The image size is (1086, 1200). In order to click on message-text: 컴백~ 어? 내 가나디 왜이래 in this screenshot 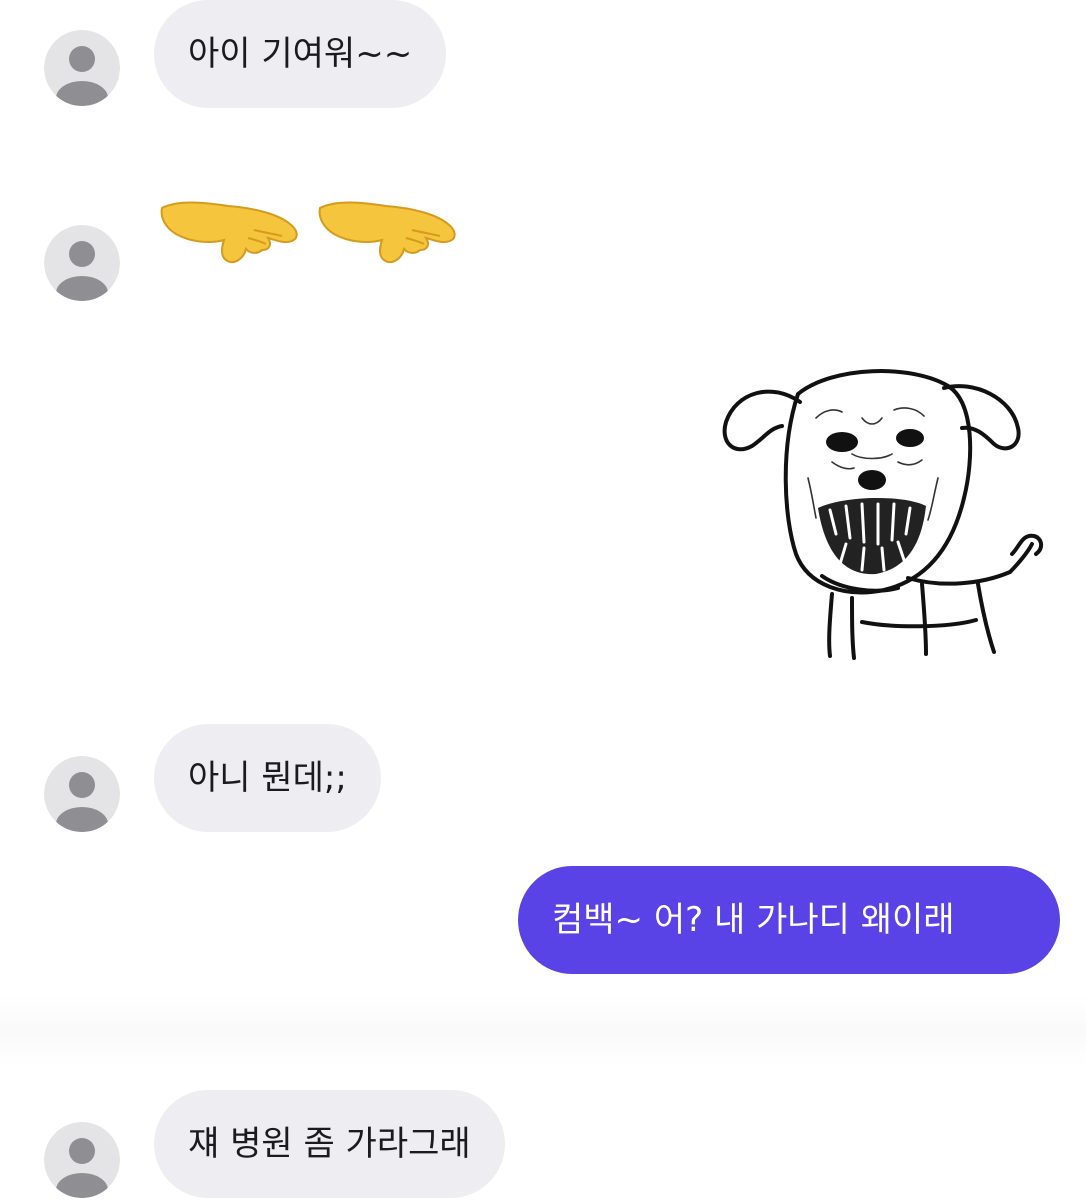, I will do `click(753, 920)`.